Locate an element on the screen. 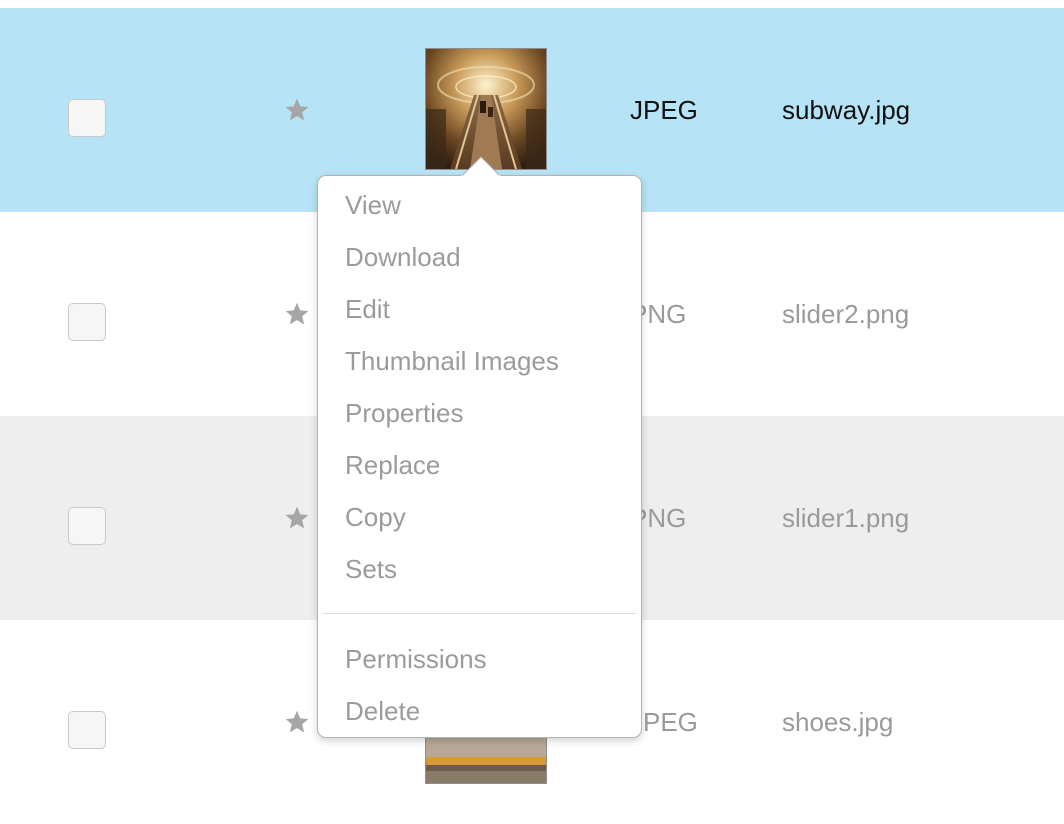 This screenshot has width=1064, height=824. file-name: shoes.jpg is located at coordinates (837, 722).